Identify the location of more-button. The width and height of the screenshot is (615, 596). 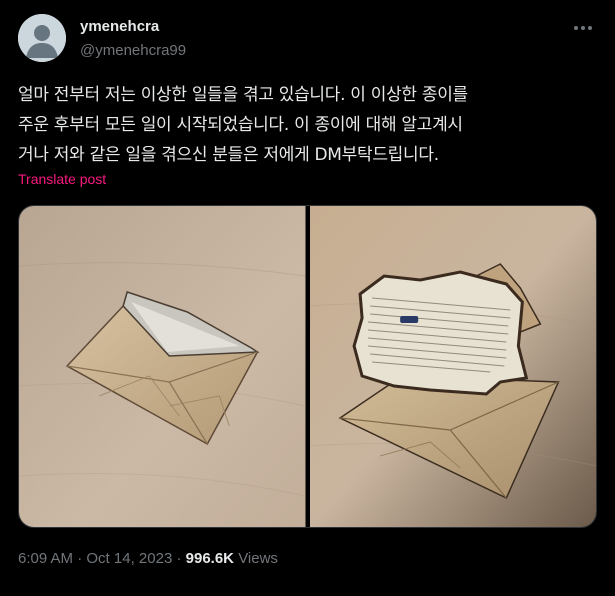
(583, 28).